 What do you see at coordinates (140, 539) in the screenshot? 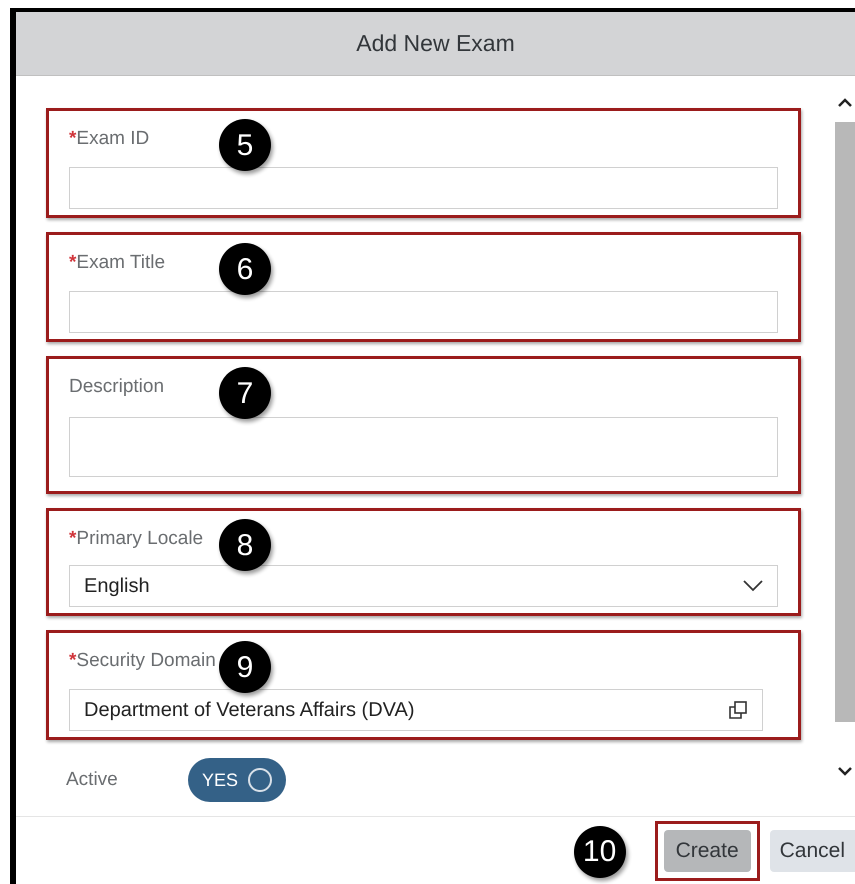
I see `field-label: Primary Locale` at bounding box center [140, 539].